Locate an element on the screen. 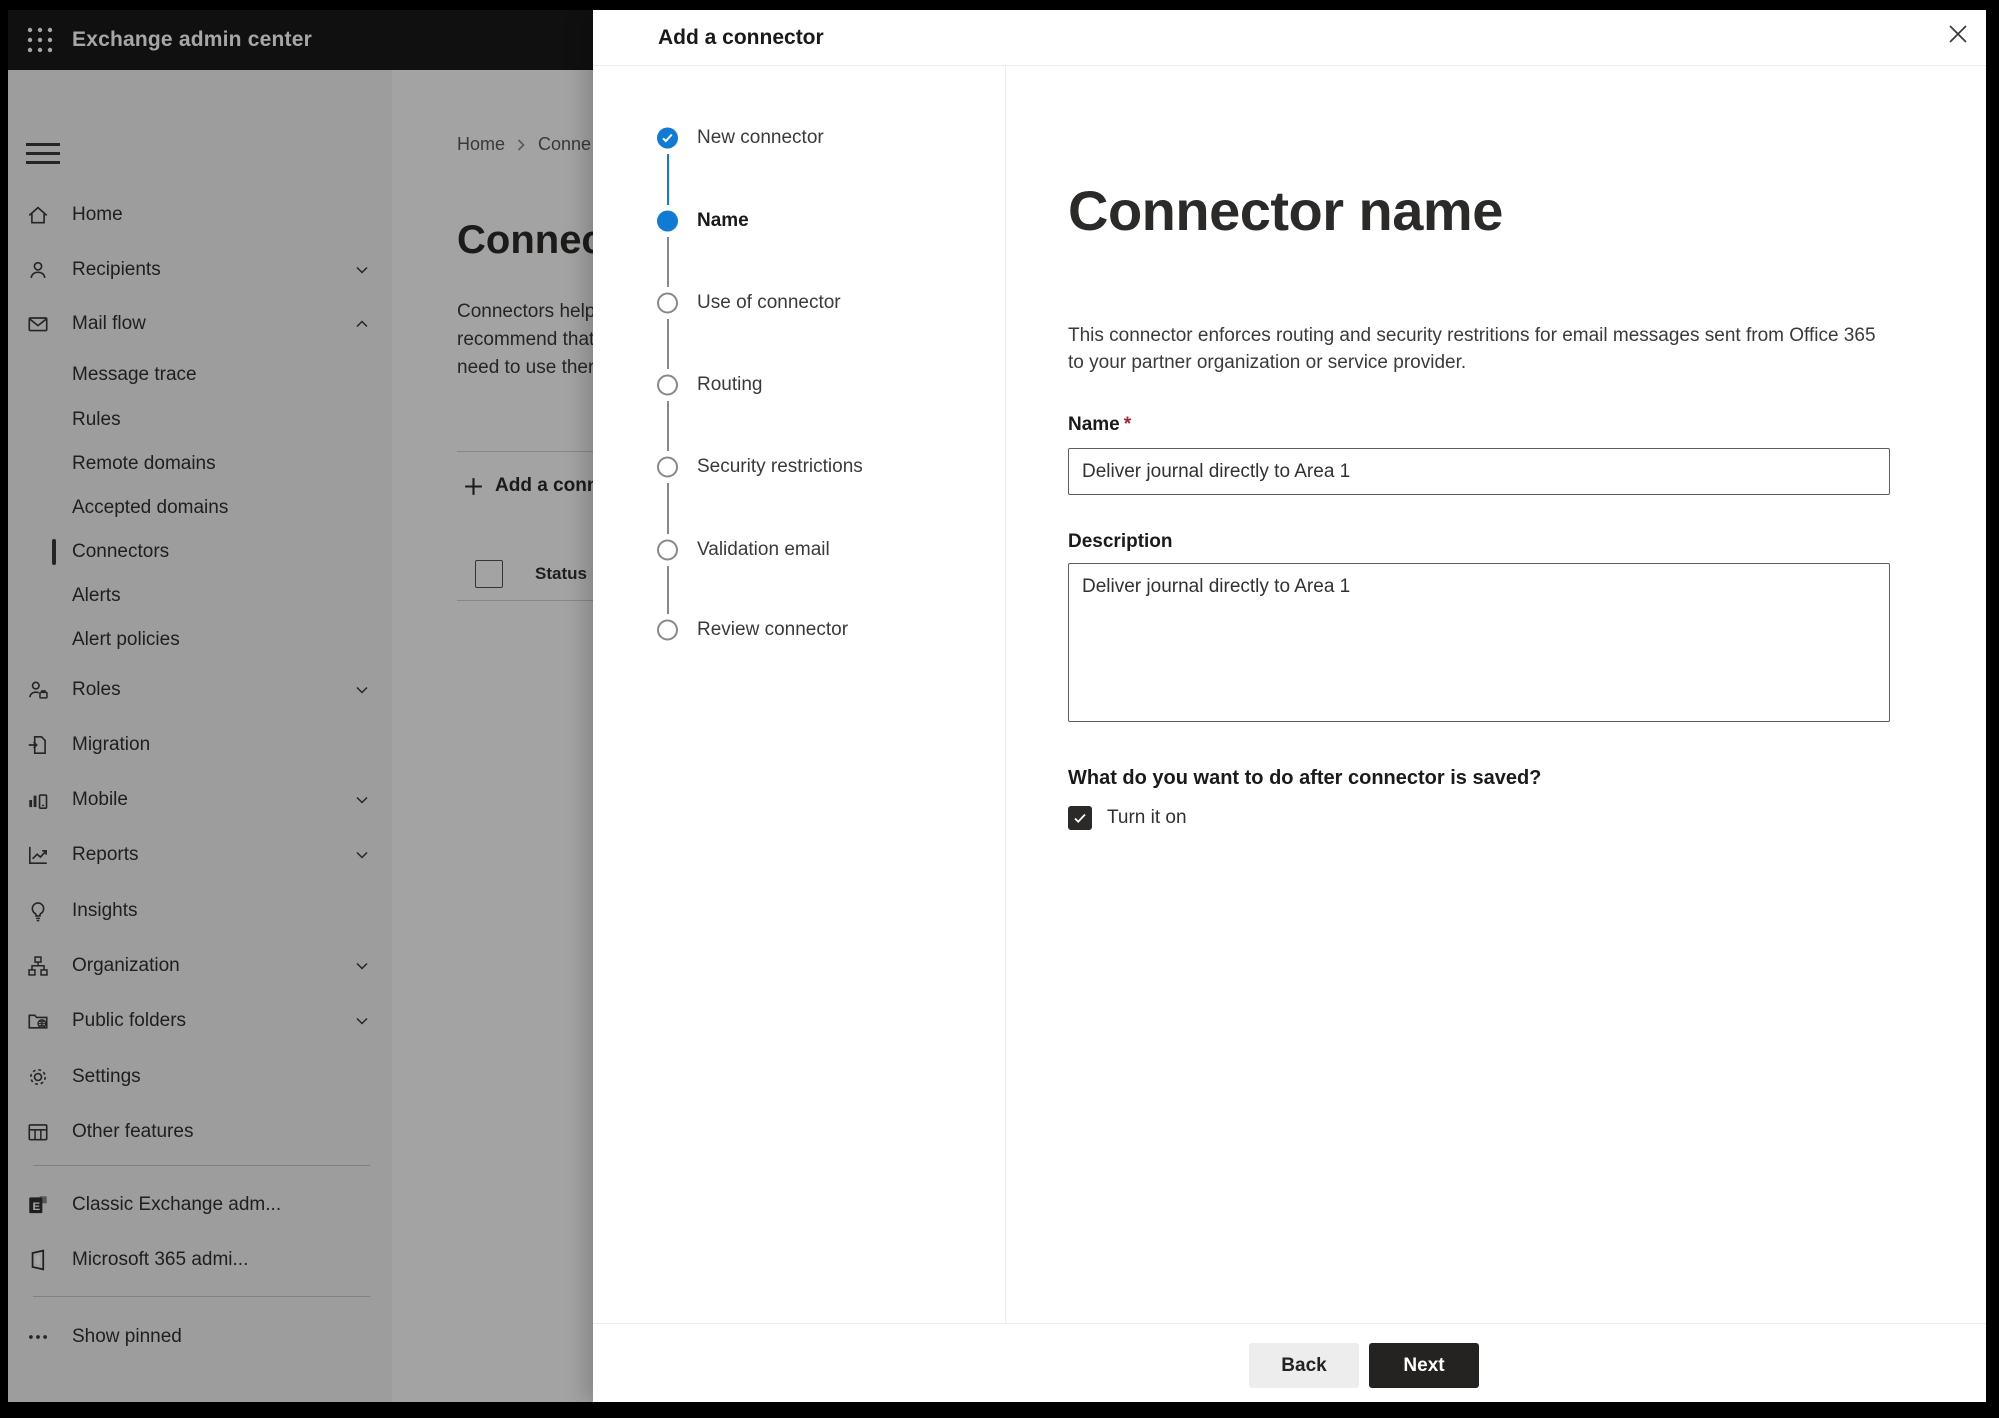 Image resolution: width=1999 pixels, height=1418 pixels. close-icon is located at coordinates (1958, 34).